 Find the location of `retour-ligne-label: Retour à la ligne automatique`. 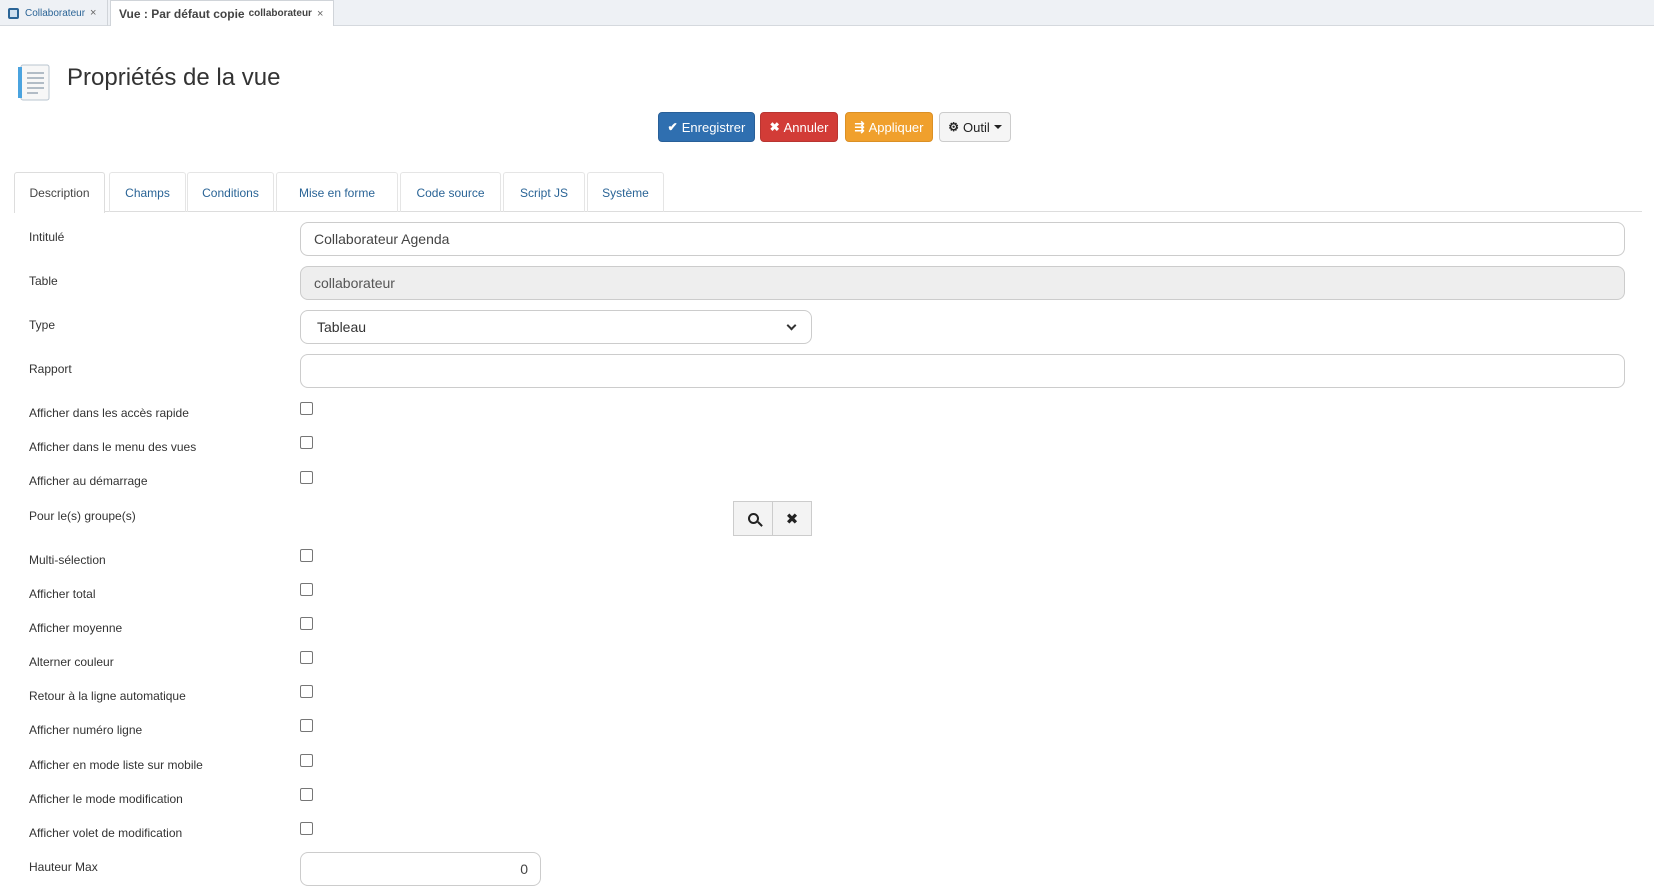

retour-ligne-label: Retour à la ligne automatique is located at coordinates (107, 696).